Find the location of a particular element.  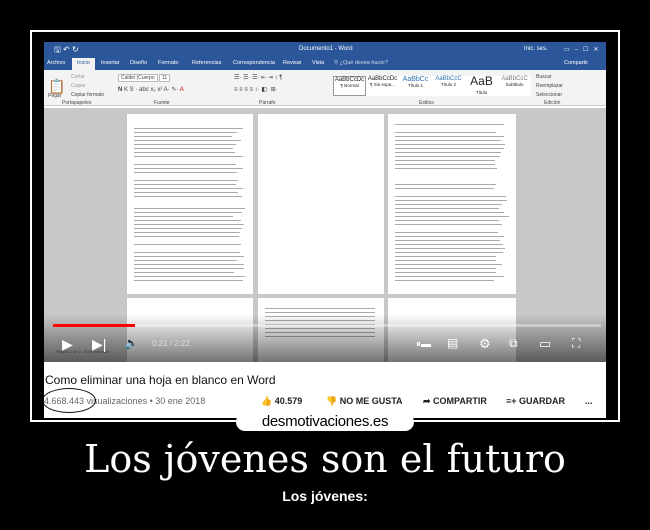

like-button: 👍 40.579 is located at coordinates (281, 401).